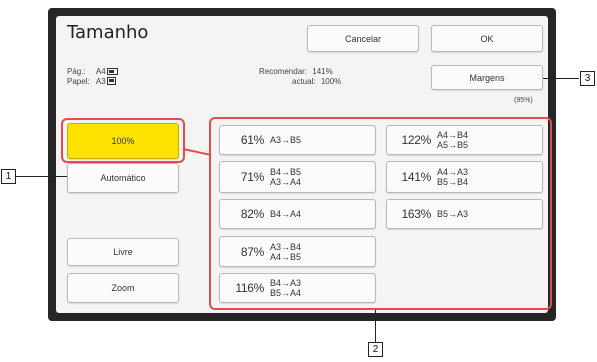  I want to click on margins-value: (95%), so click(523, 100).